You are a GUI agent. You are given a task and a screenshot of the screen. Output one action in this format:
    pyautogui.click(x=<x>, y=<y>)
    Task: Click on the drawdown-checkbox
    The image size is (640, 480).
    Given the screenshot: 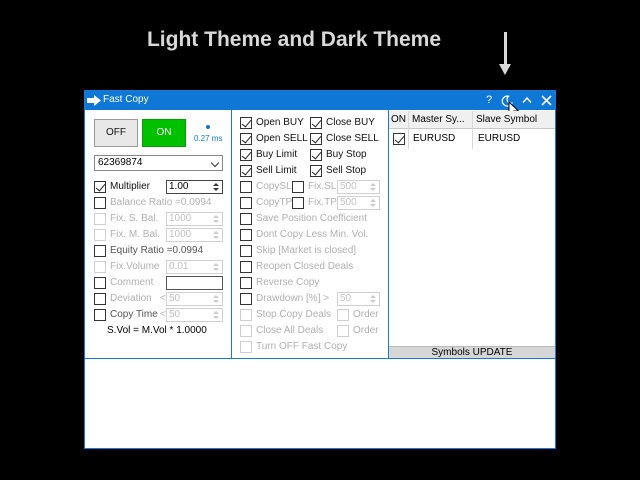 What is the action you would take?
    pyautogui.click(x=246, y=299)
    